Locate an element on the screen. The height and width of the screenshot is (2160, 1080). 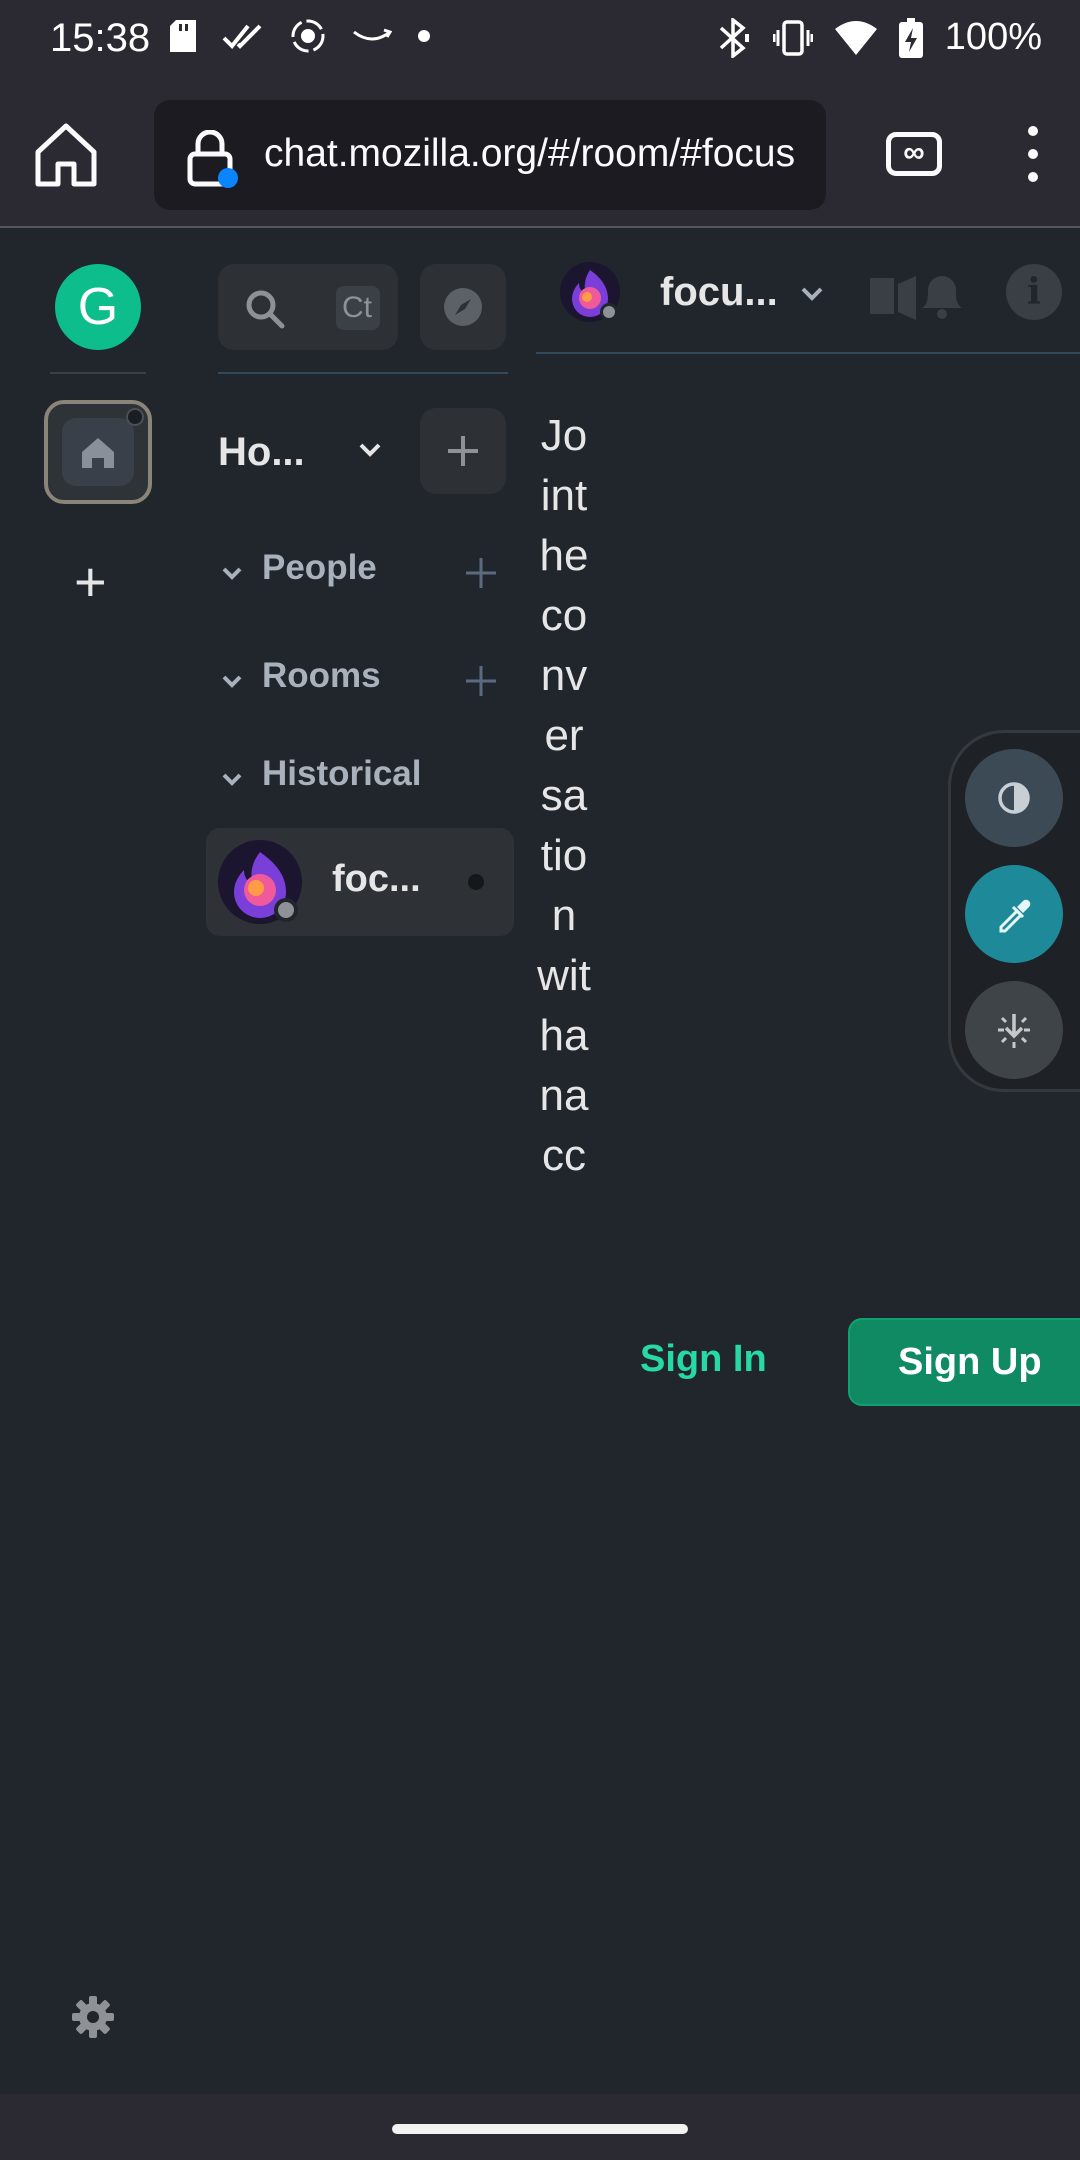
join-conversation-text: Jointheconversationwithanacc is located at coordinates (564, 795).